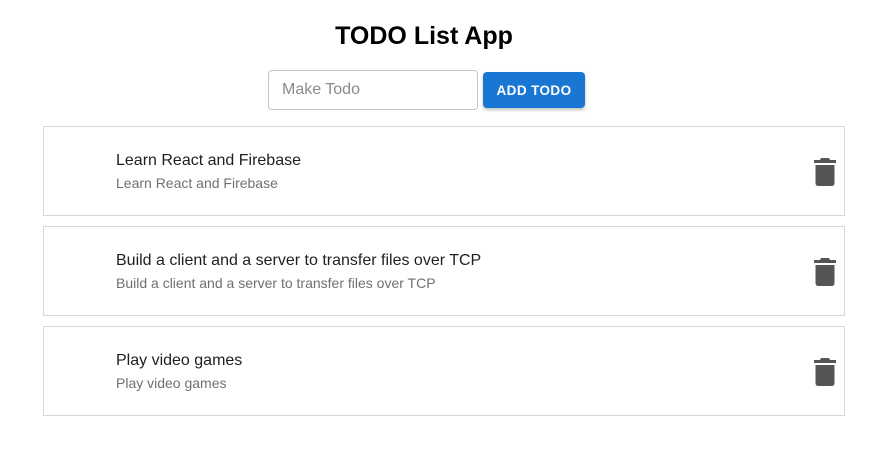 This screenshot has height=464, width=878. What do you see at coordinates (197, 183) in the screenshot?
I see `todo-secondary-text: Learn React and Firebase` at bounding box center [197, 183].